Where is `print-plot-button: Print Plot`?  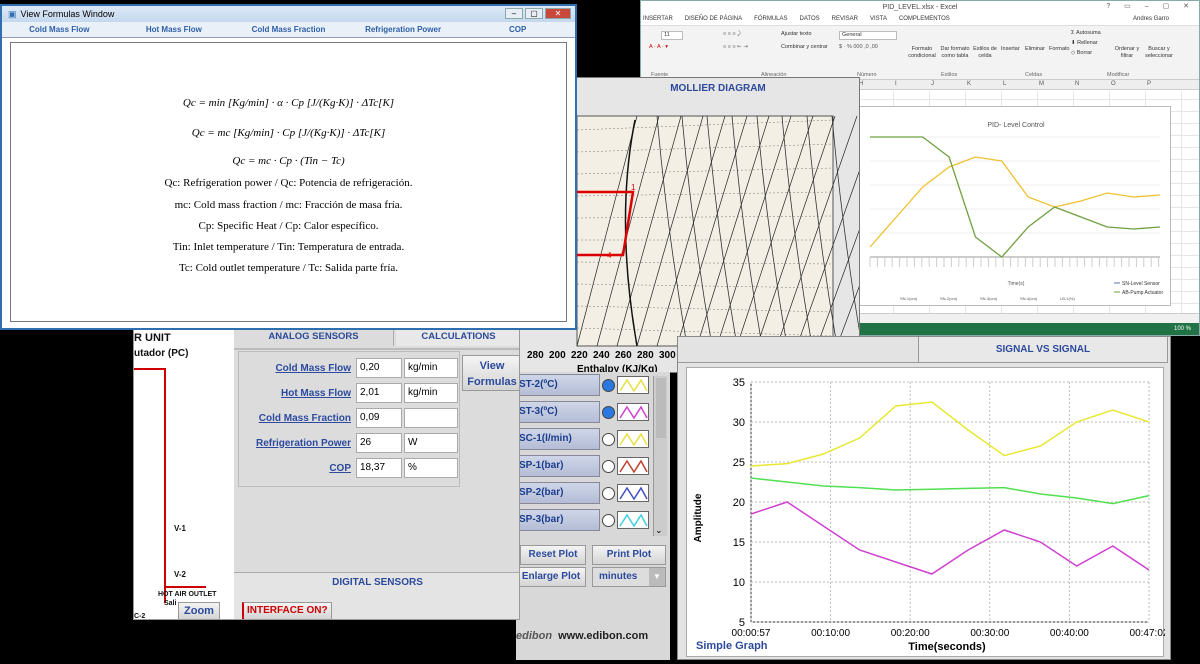 print-plot-button: Print Plot is located at coordinates (629, 555).